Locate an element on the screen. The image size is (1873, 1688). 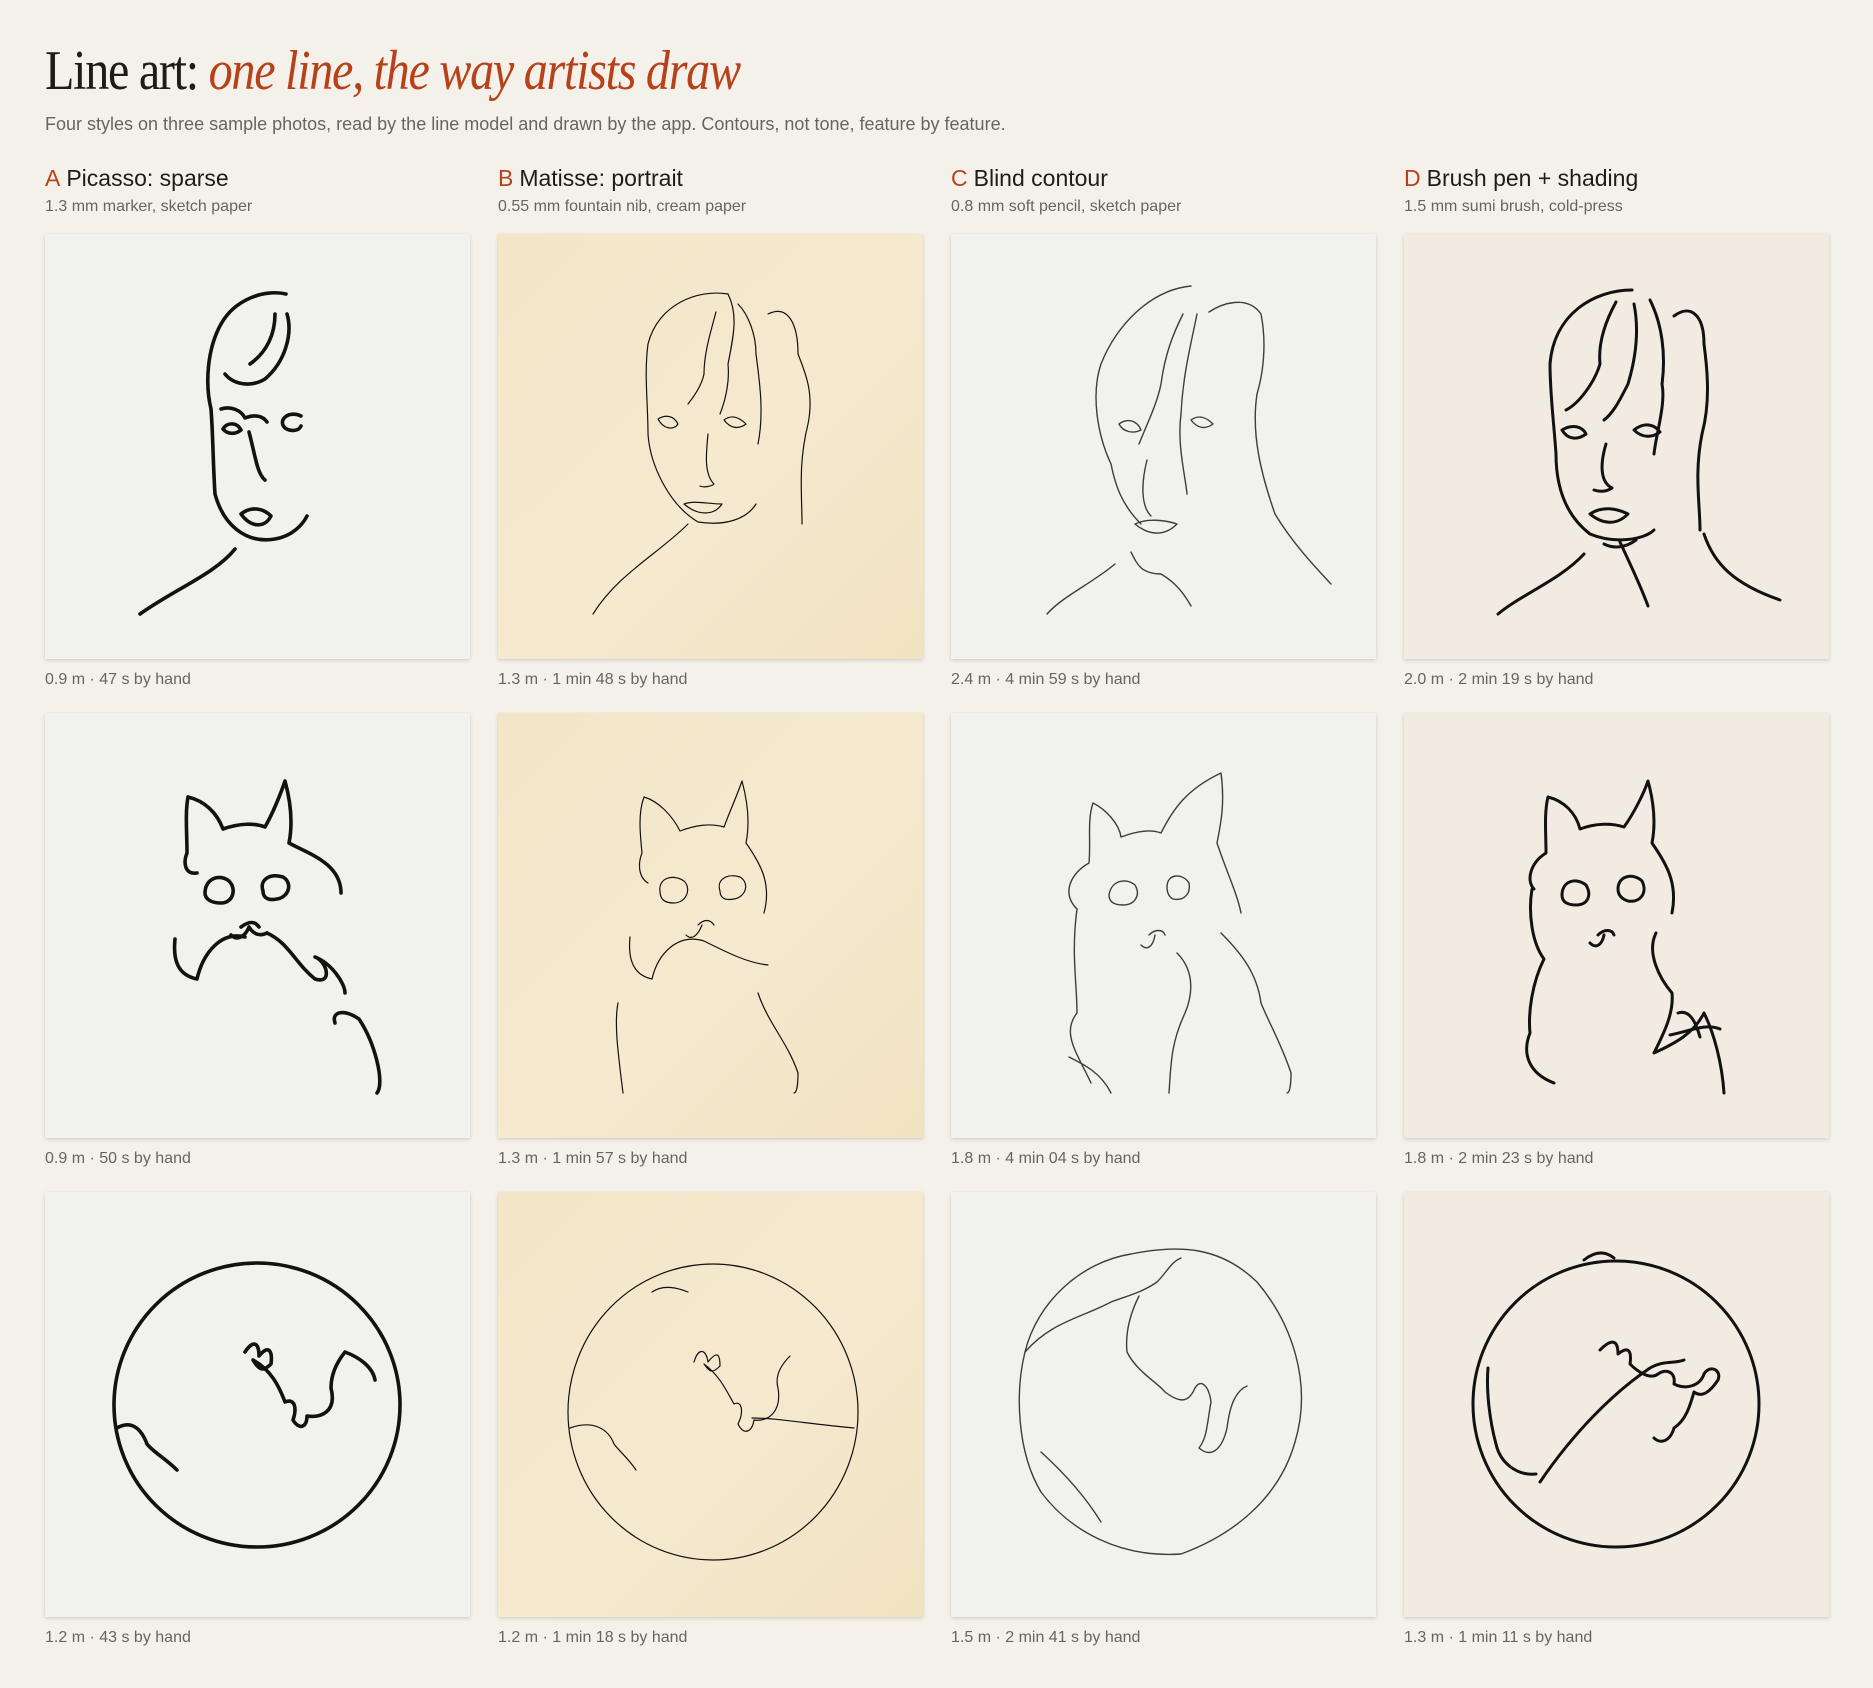
drawing-cell-portrait: 2.0 m · 2 min 19 s by hand is located at coordinates (1616, 473).